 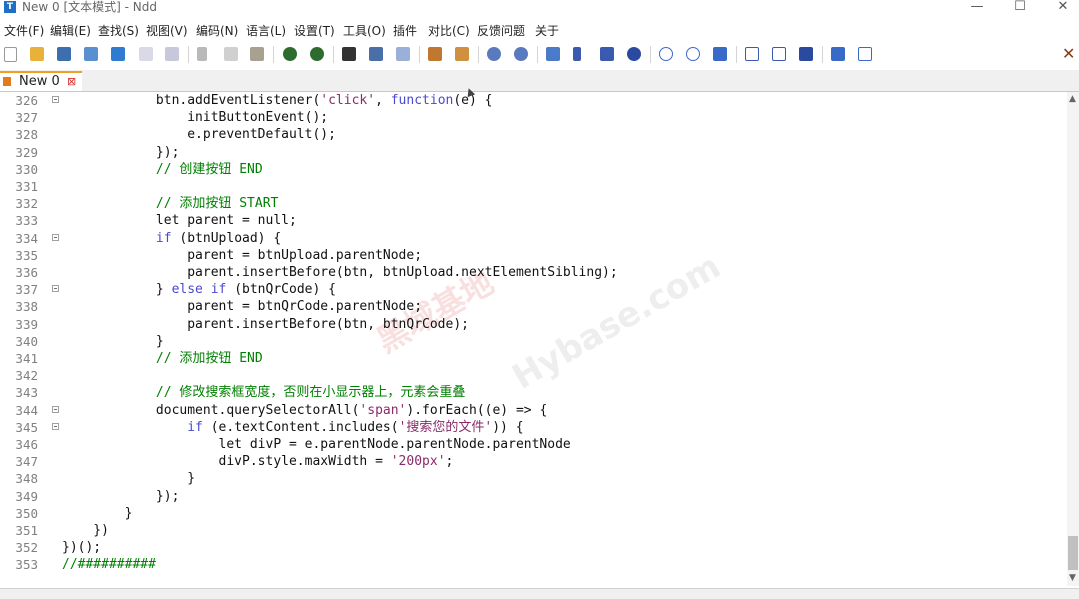 I want to click on code-text: }), so click(x=85, y=530).